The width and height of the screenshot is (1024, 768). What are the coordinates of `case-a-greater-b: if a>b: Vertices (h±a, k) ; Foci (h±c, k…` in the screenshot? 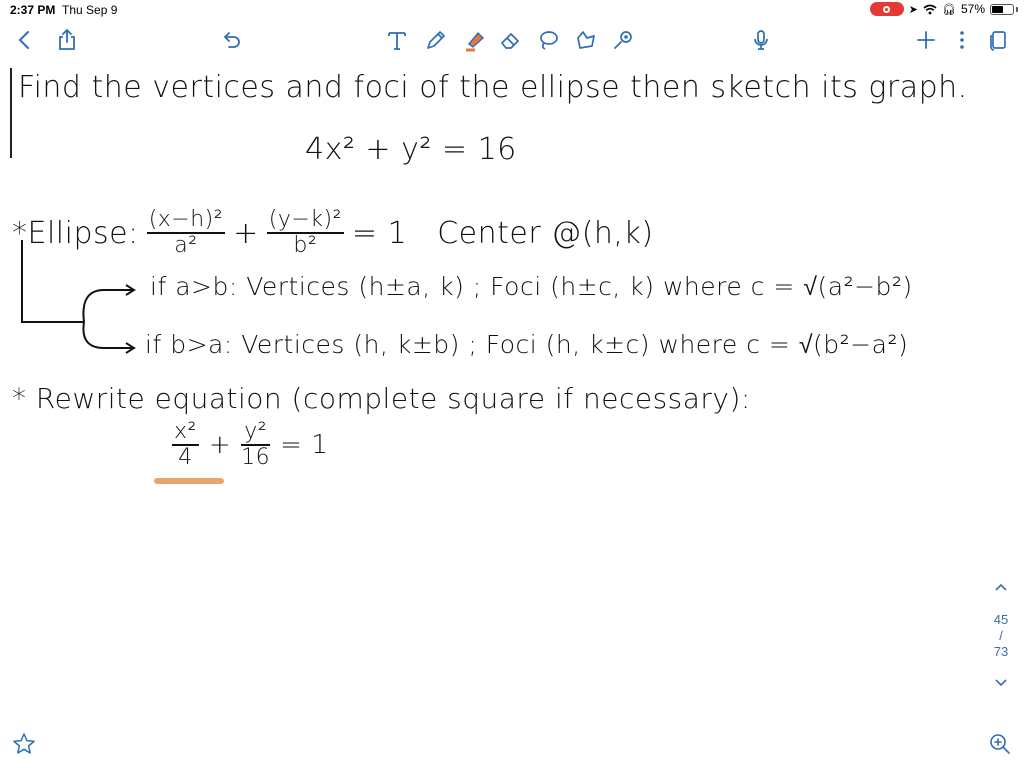 It's located at (531, 286).